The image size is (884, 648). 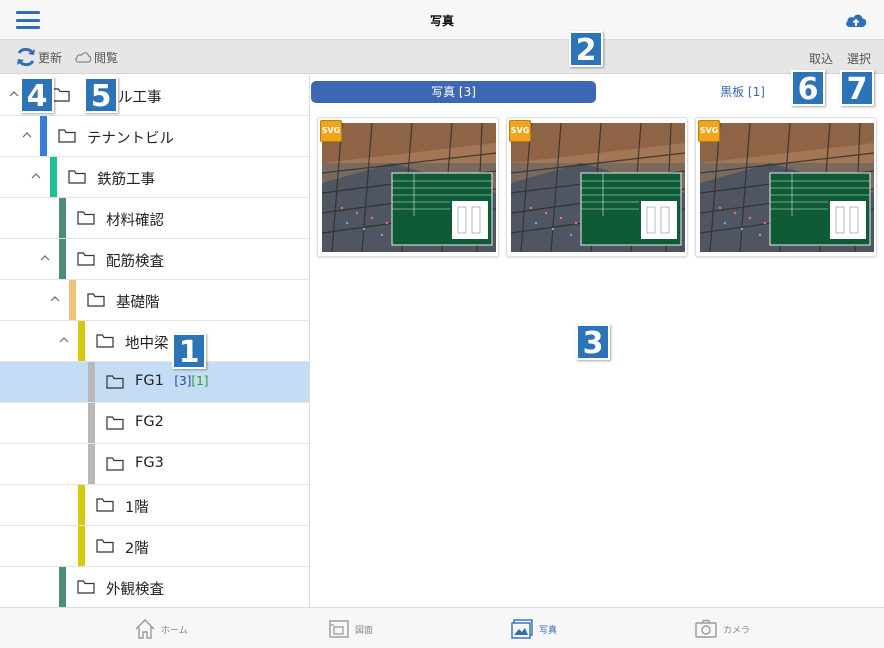 I want to click on tab-label: カメラ, so click(x=737, y=630).